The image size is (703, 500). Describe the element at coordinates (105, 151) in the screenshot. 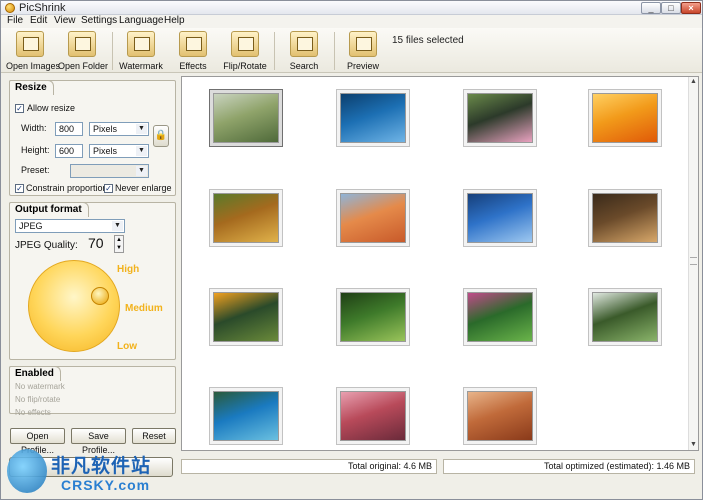

I see `height-unit-value: Pixels` at that location.